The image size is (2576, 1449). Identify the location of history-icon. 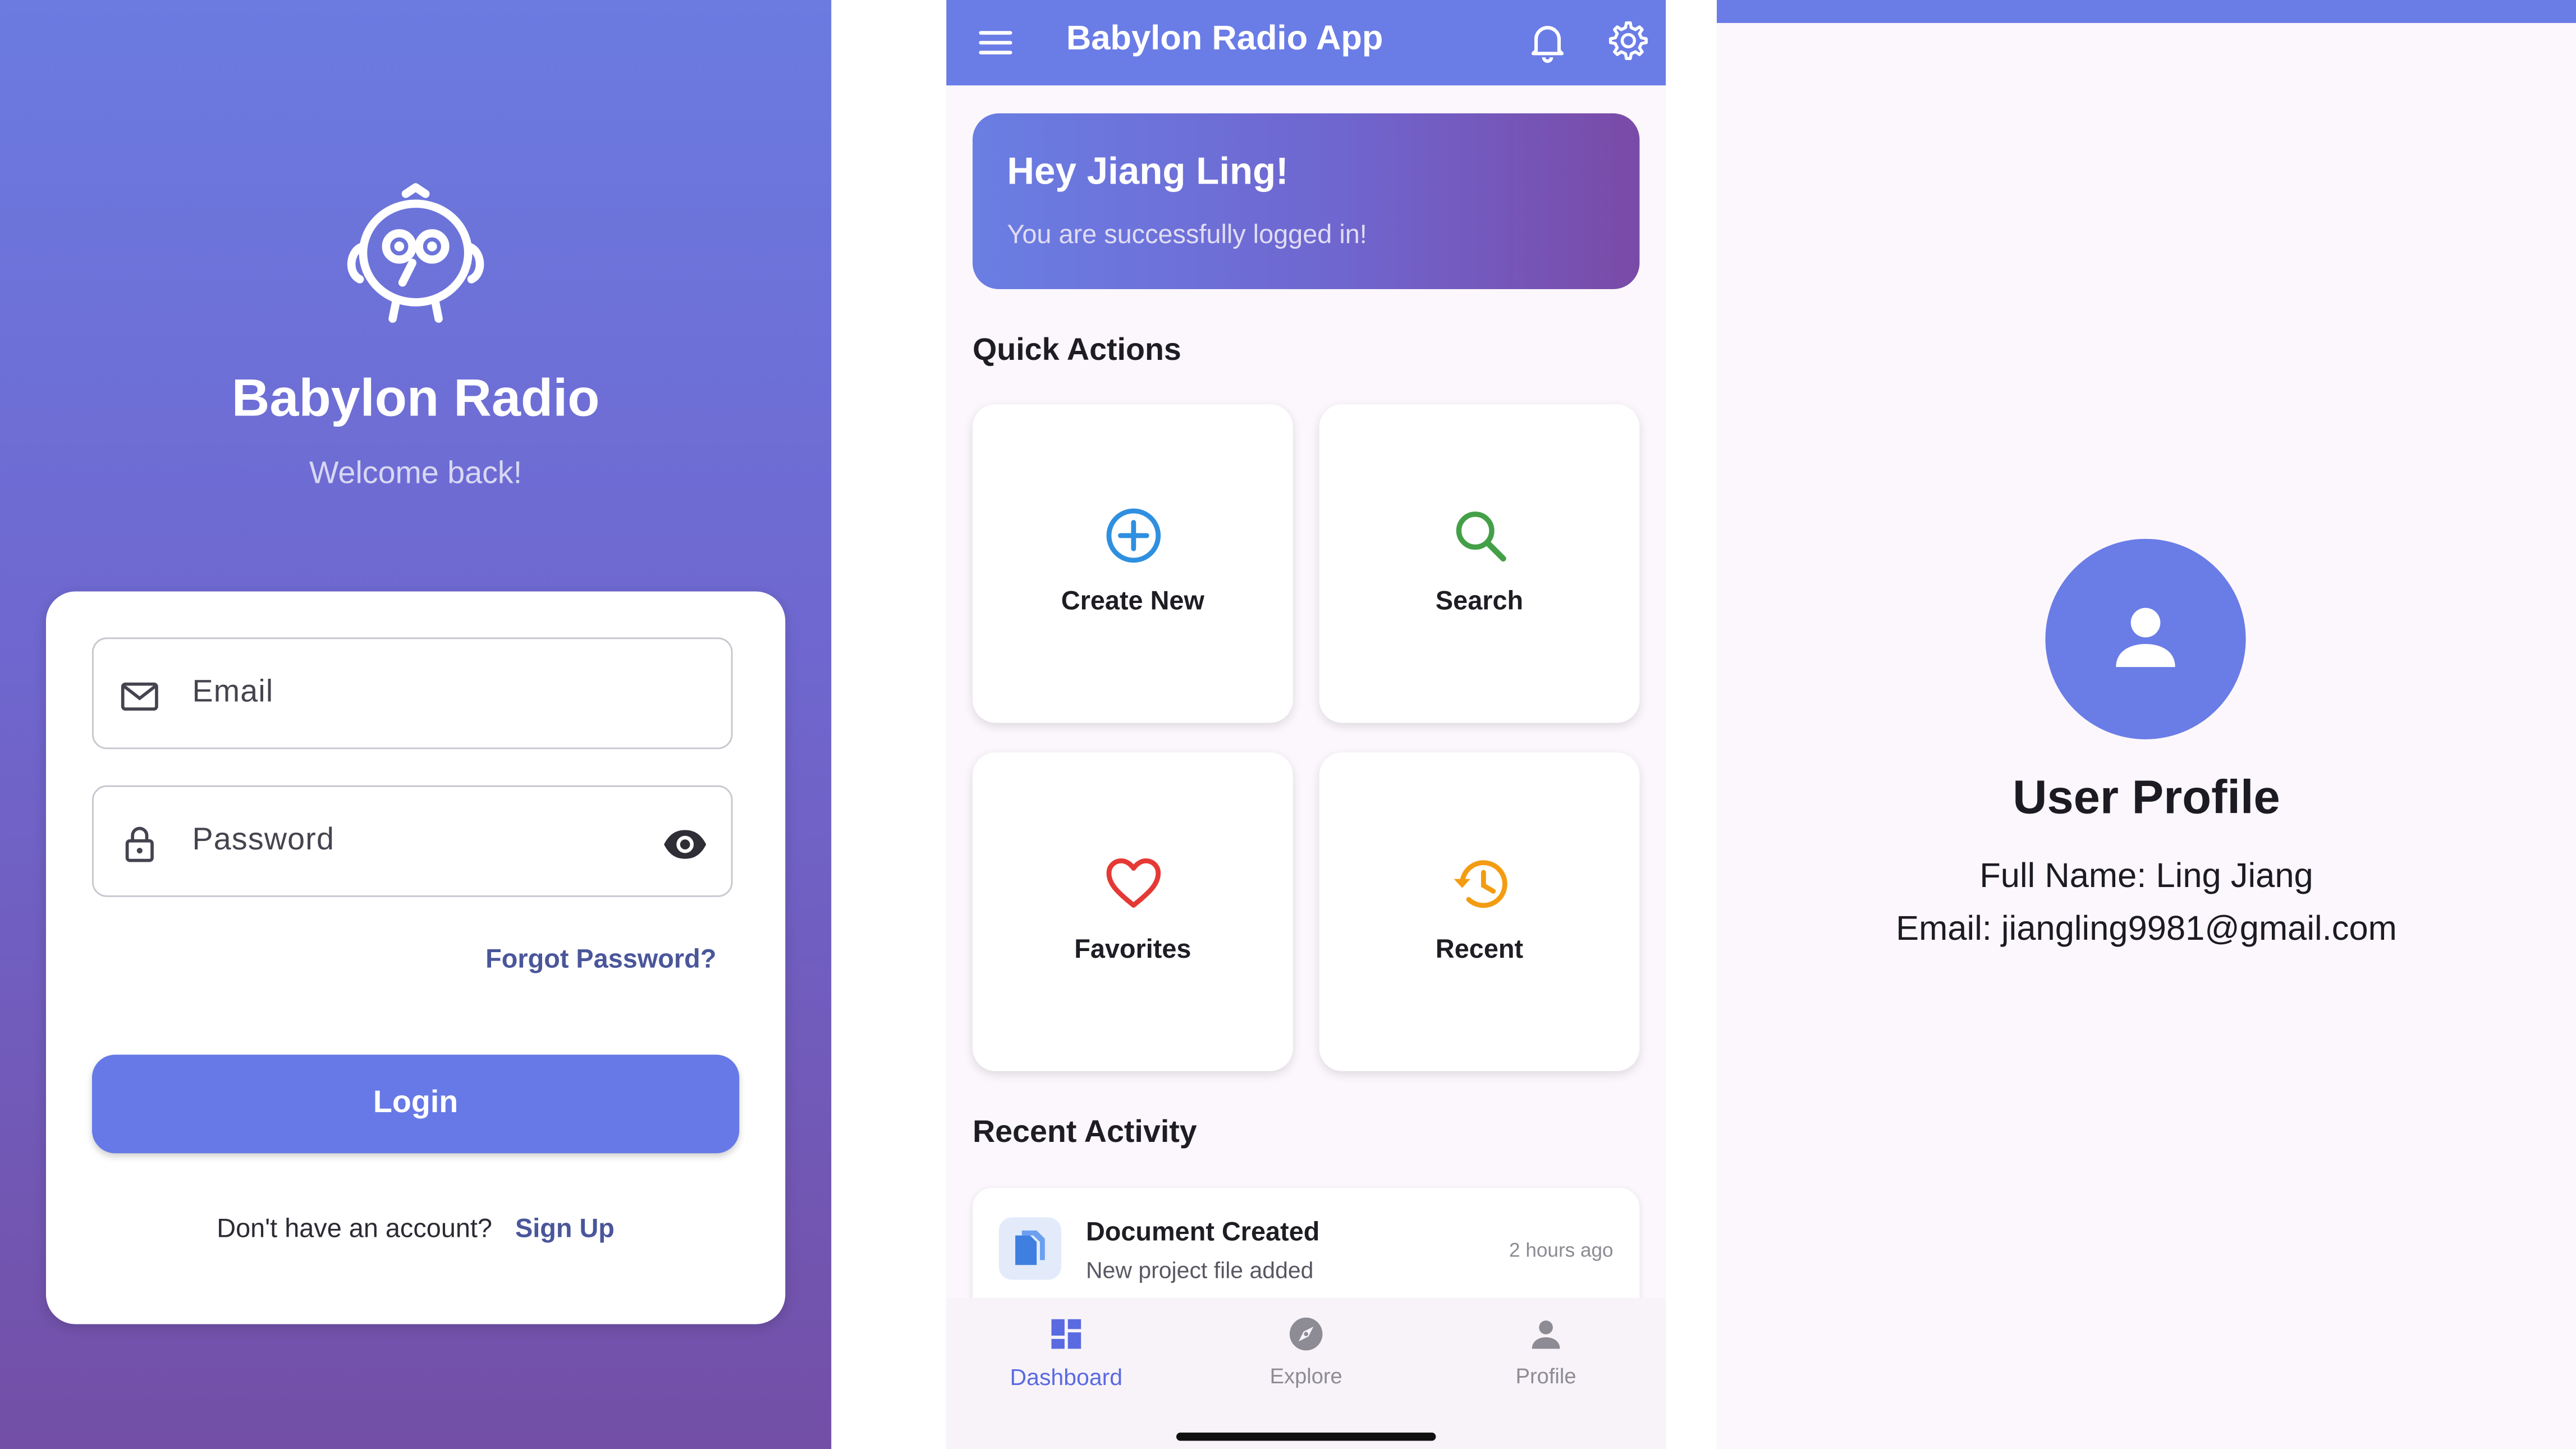
(1480, 884).